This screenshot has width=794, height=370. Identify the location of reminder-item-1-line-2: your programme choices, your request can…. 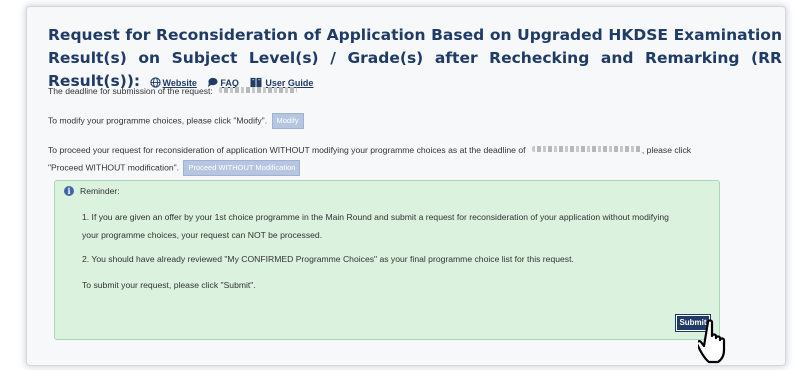
(202, 235).